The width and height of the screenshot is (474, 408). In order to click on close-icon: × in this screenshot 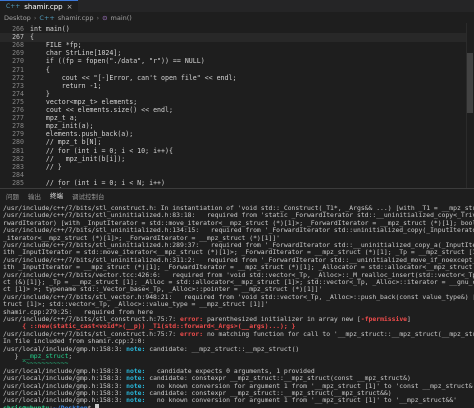, I will do `click(70, 7)`.